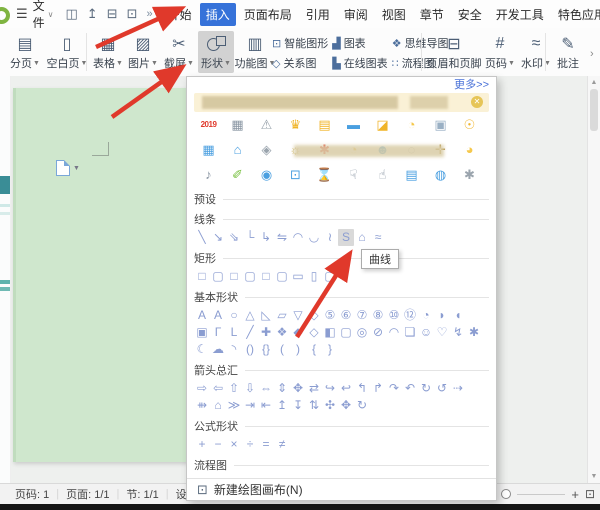  Describe the element at coordinates (506, 494) in the screenshot. I see `zoom-slider-knob` at that location.